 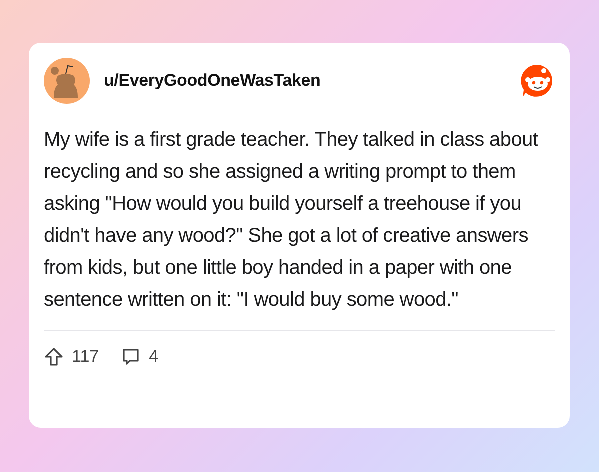 What do you see at coordinates (131, 357) in the screenshot?
I see `comment-icon` at bounding box center [131, 357].